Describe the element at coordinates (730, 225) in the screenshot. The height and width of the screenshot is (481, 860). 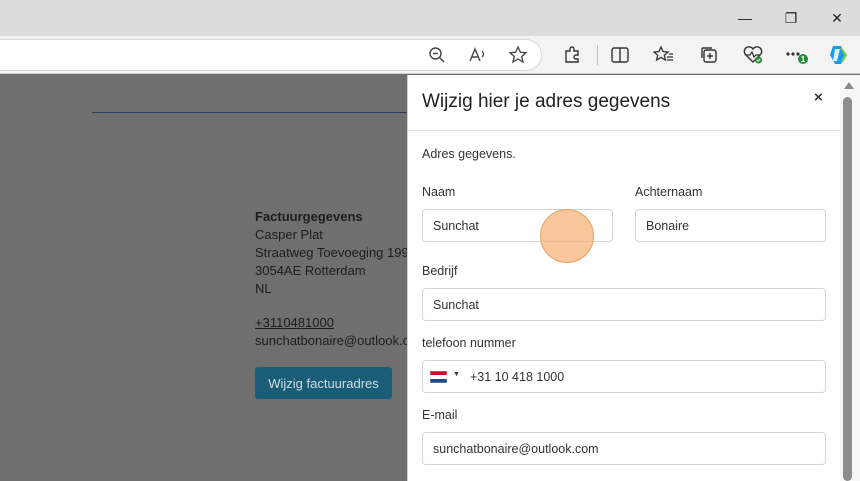
I see `last-name-field` at that location.